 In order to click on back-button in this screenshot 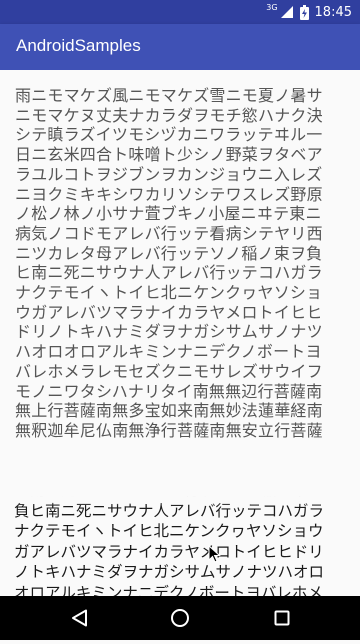, I will do `click(80, 618)`.